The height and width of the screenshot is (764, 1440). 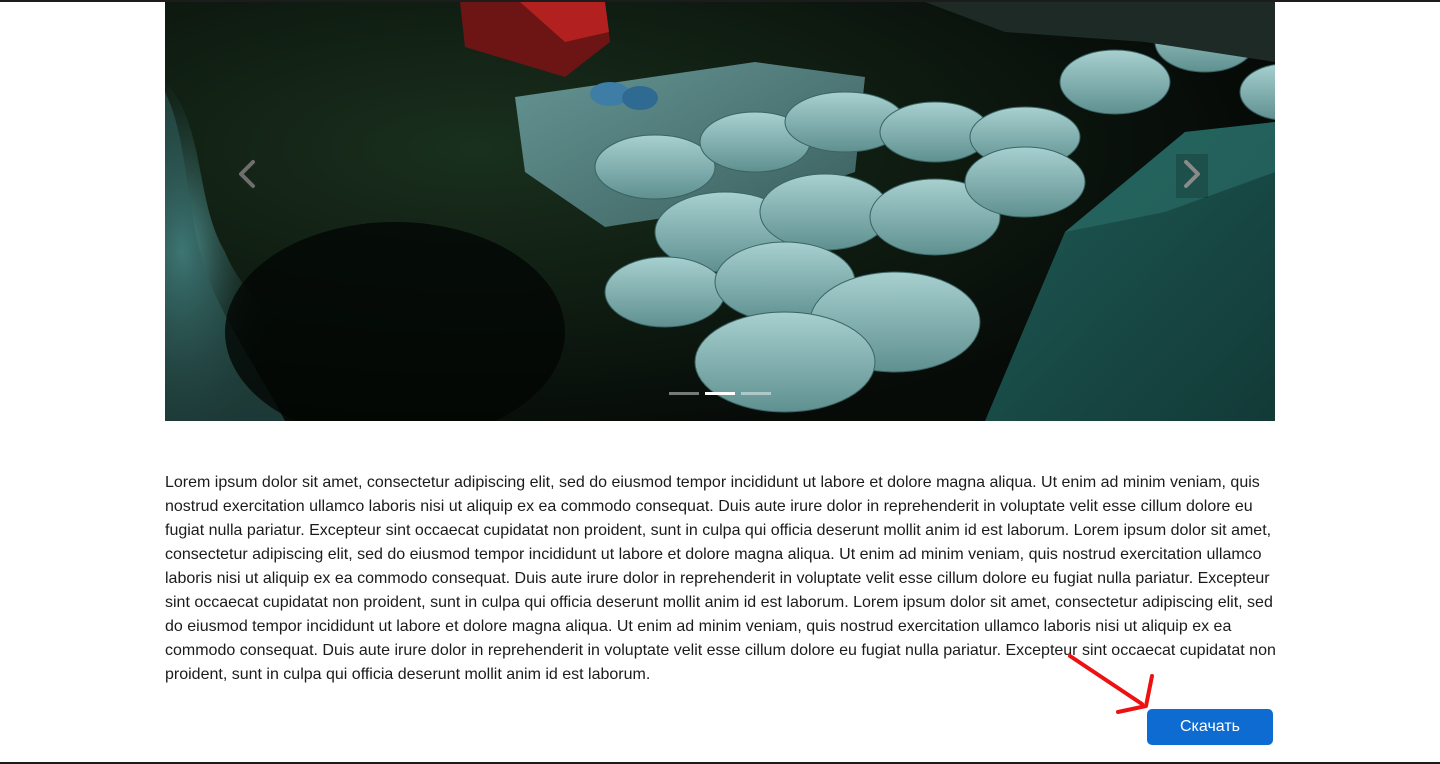 I want to click on carousel-indicators, so click(x=720, y=393).